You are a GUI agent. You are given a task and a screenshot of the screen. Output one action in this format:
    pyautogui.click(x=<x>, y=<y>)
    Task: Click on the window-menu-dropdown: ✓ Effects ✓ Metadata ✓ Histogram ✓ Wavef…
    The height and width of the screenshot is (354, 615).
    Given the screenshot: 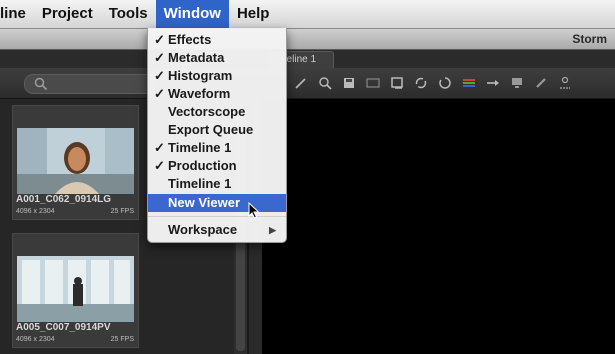 What is the action you would take?
    pyautogui.click(x=217, y=135)
    